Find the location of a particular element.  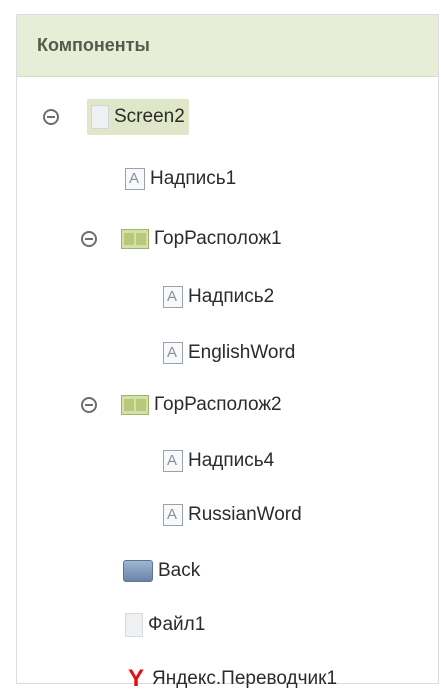

tree-node-label4: Надпись4 is located at coordinates (218, 461).